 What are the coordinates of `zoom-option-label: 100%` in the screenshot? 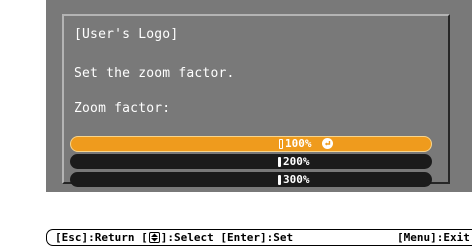 It's located at (306, 143).